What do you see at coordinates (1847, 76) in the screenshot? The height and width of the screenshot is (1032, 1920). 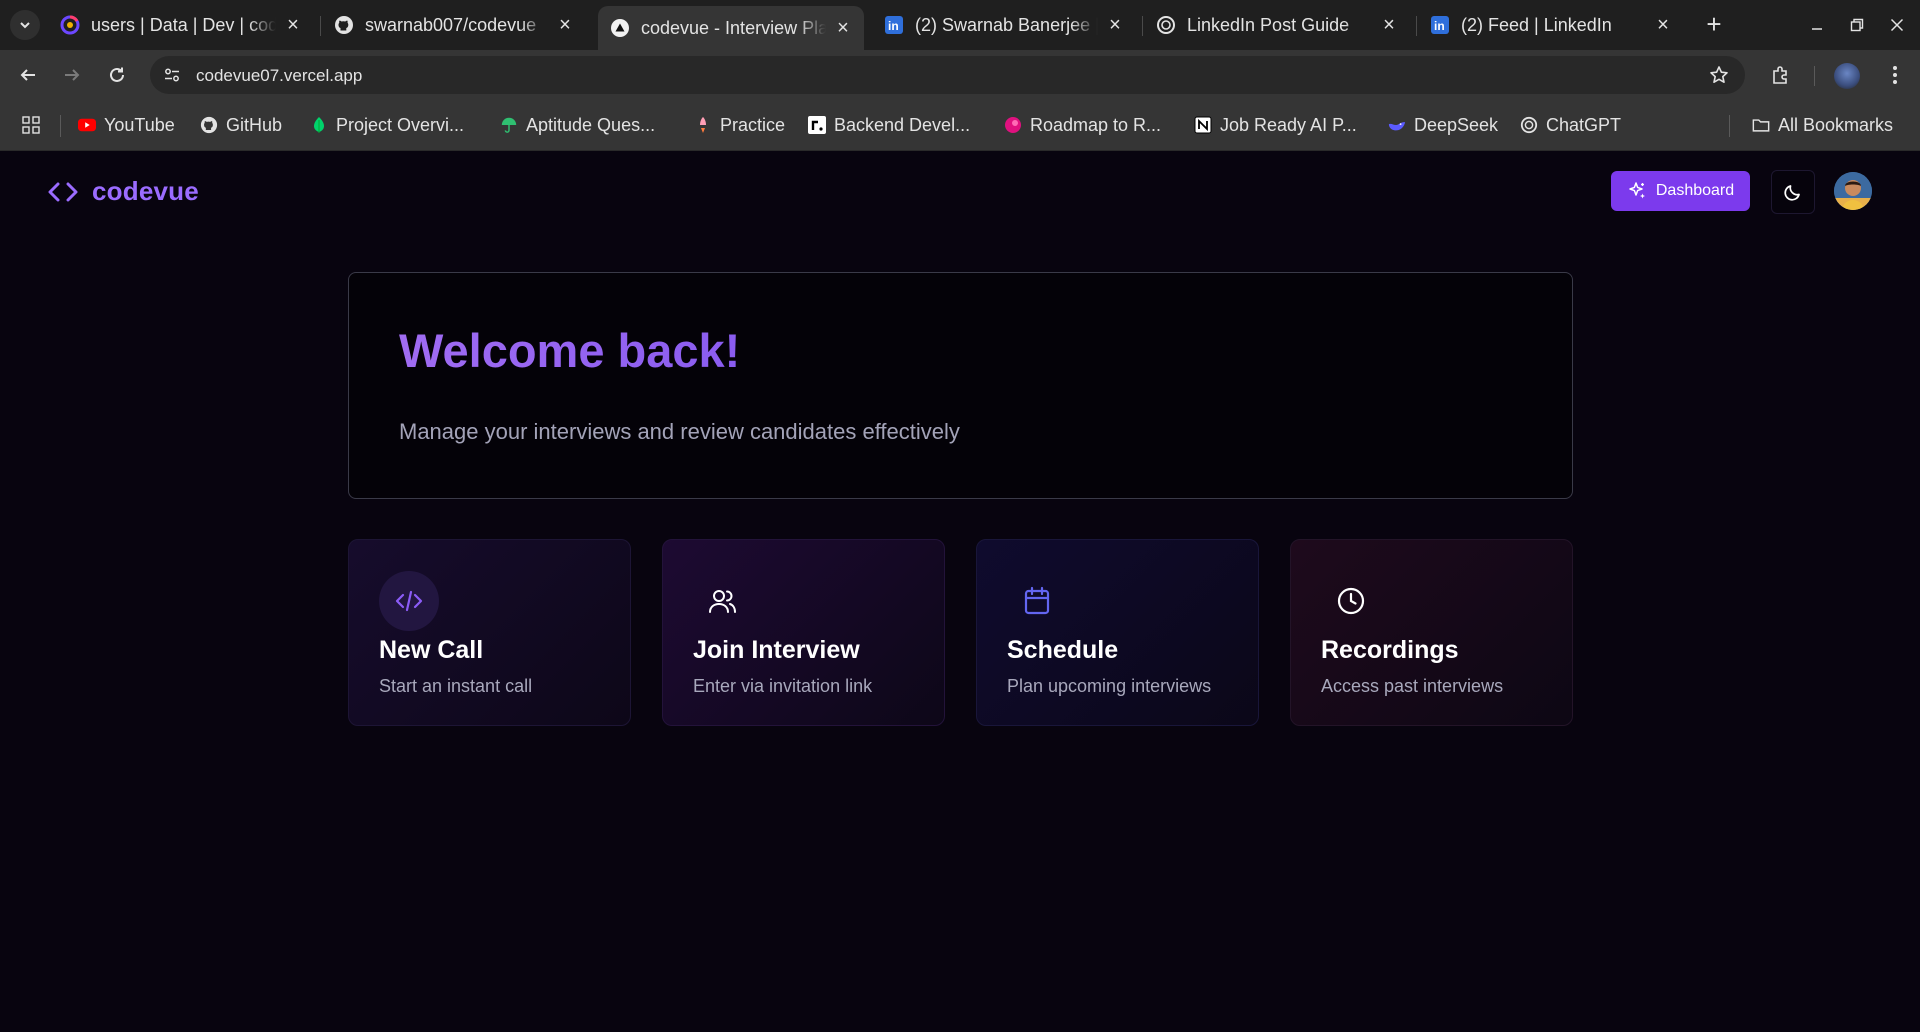 I see `profile-avatar` at bounding box center [1847, 76].